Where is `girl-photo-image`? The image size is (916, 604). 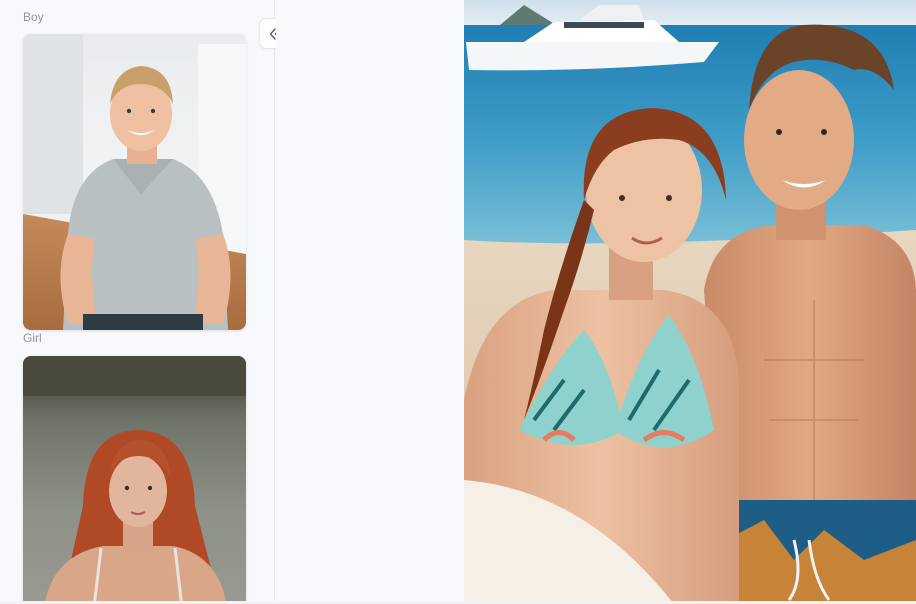
girl-photo-image is located at coordinates (134, 480).